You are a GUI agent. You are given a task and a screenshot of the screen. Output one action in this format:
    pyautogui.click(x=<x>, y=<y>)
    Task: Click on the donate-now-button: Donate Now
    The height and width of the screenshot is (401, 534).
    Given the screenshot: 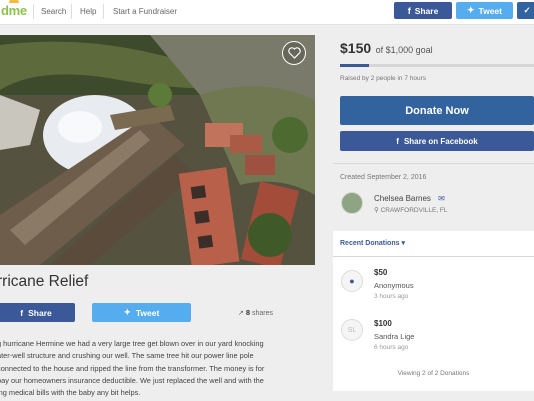 What is the action you would take?
    pyautogui.click(x=437, y=110)
    